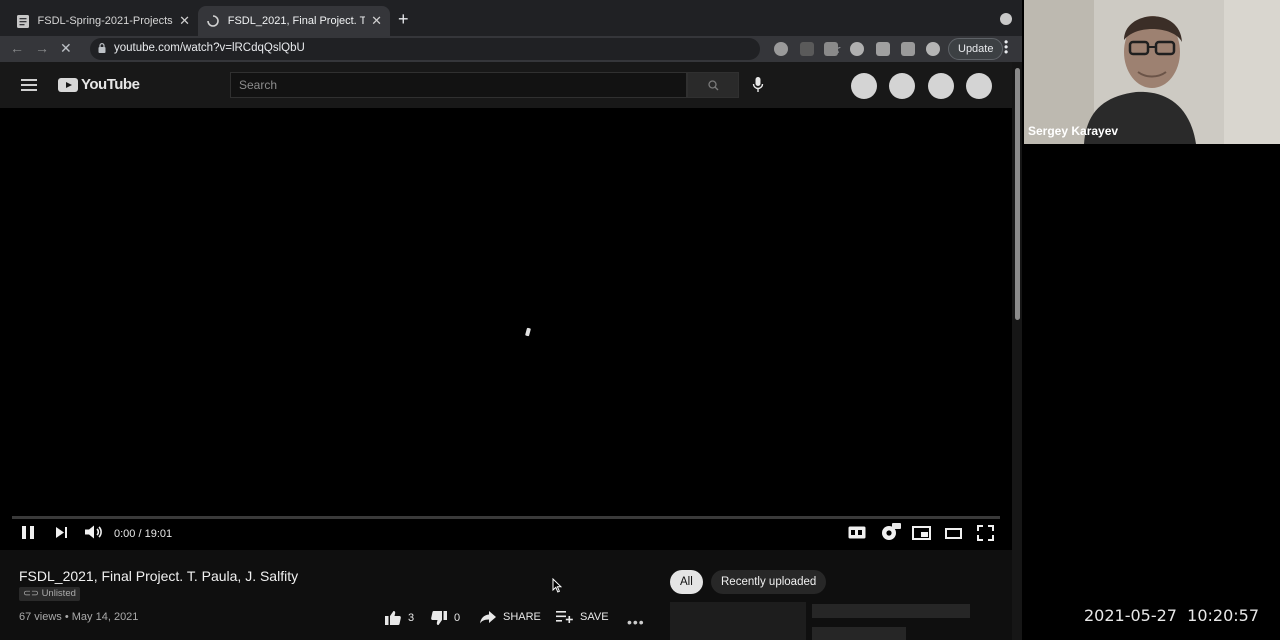  I want to click on youtube-logo: YouTube, so click(99, 84).